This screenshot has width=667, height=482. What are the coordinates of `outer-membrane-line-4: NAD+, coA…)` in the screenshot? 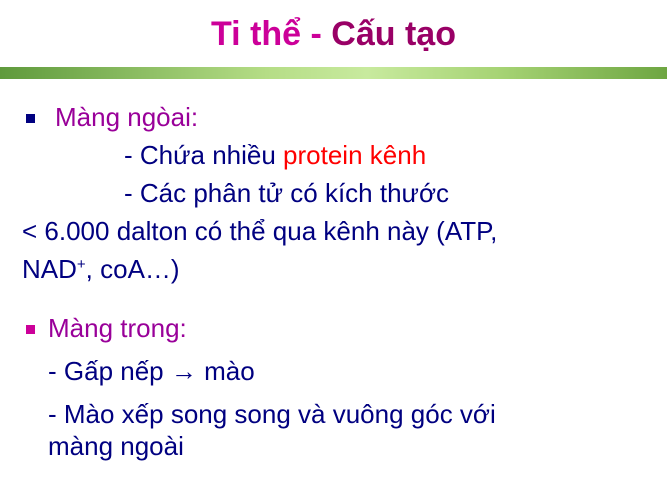 It's located at (101, 269).